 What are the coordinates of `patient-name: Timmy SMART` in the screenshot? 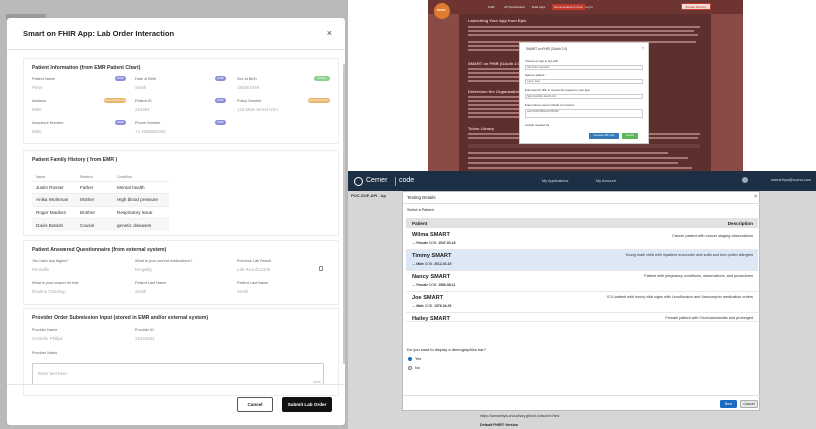 It's located at (432, 256).